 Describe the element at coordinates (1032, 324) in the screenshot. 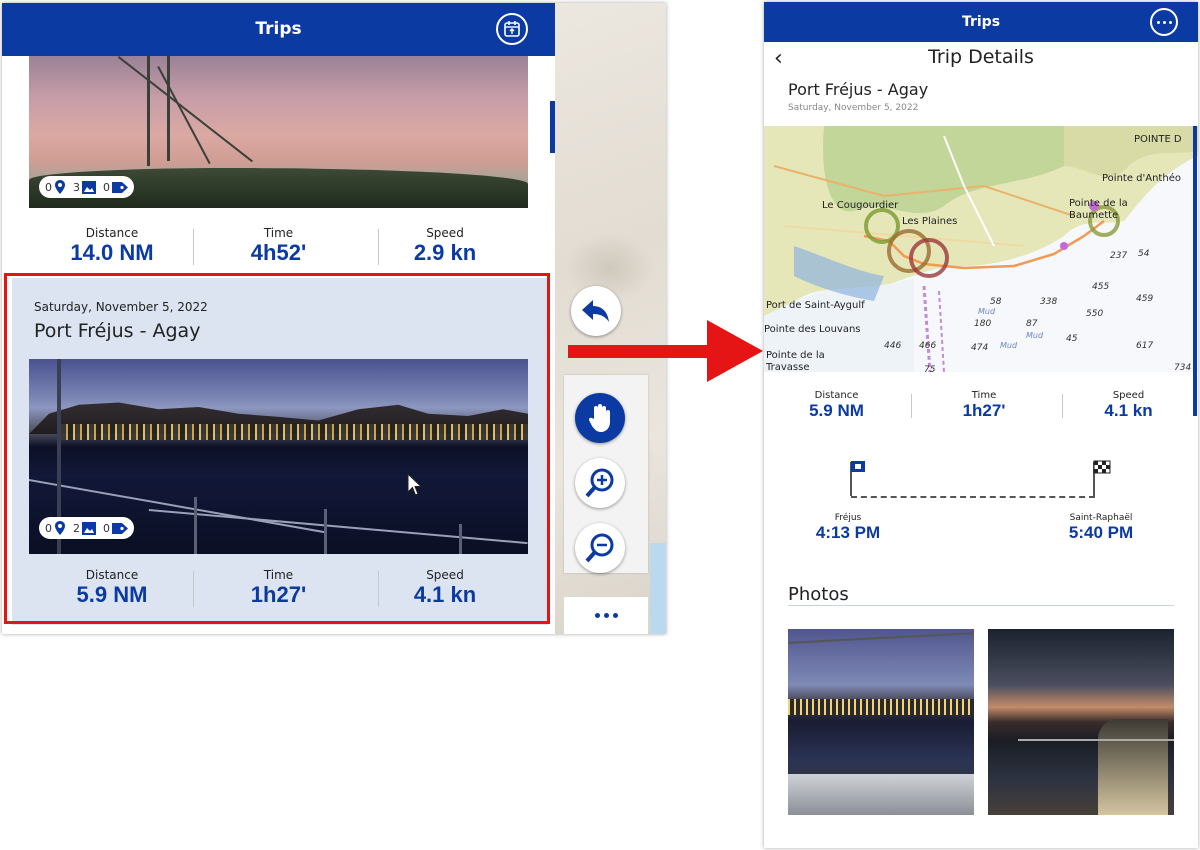

I see `svg-text: 87` at that location.